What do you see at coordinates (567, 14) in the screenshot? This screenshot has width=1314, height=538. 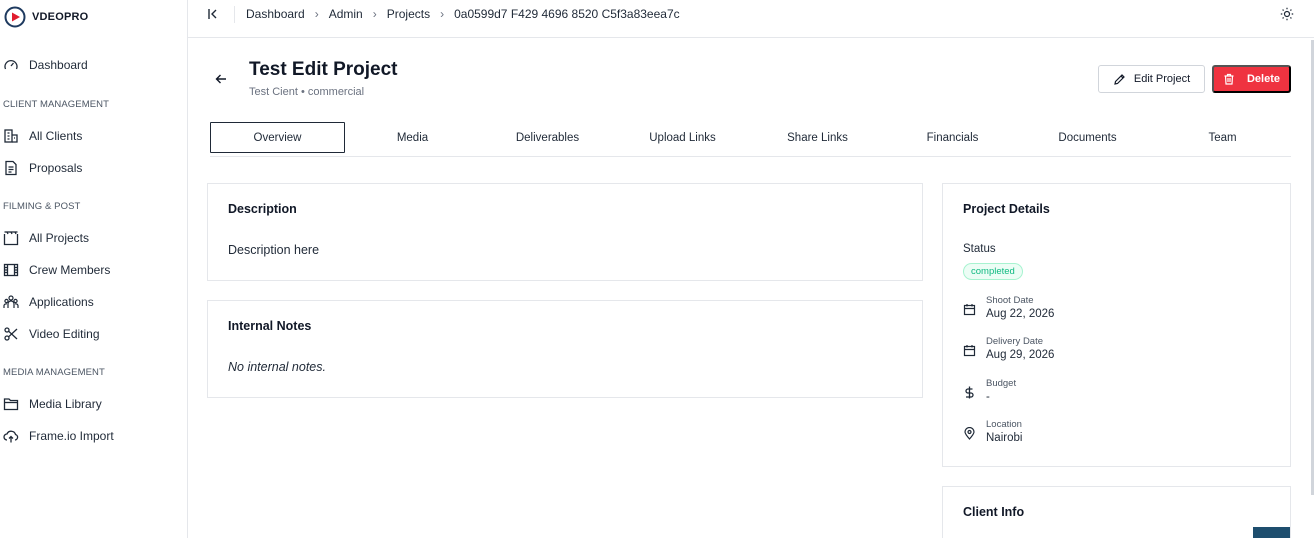 I see `breadcrumb-current: 0a0599d7 F429 4696 8520 C5f3a83eea7c` at bounding box center [567, 14].